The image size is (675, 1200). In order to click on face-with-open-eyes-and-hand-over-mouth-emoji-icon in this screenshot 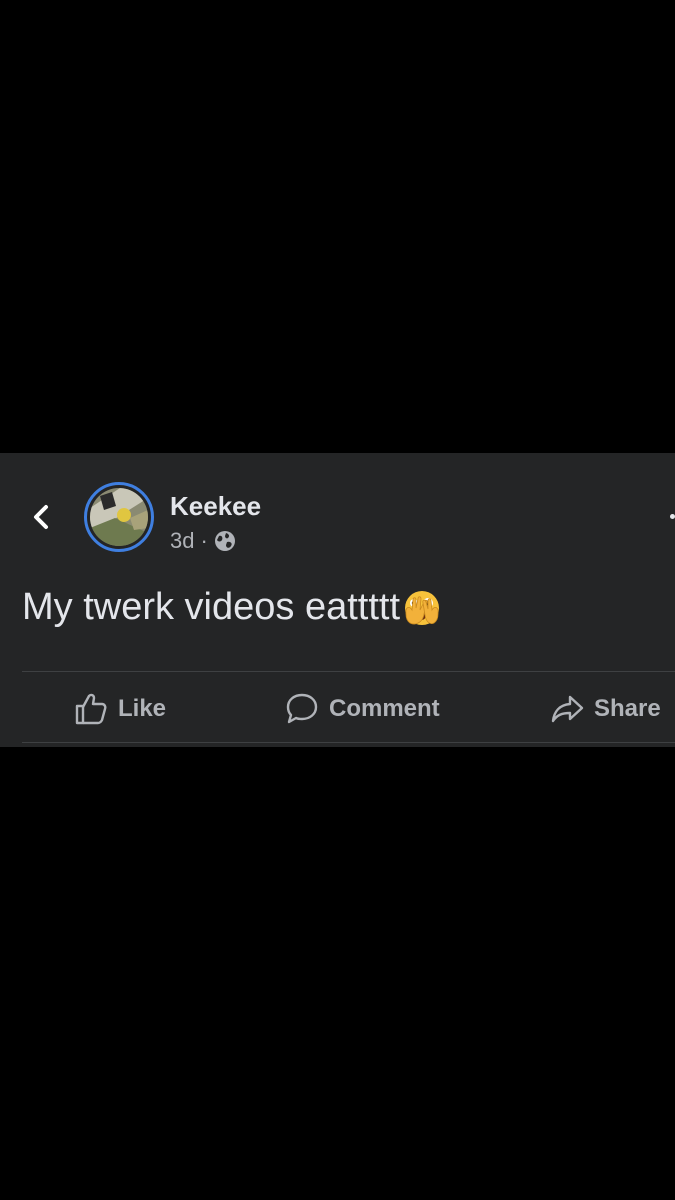, I will do `click(422, 607)`.